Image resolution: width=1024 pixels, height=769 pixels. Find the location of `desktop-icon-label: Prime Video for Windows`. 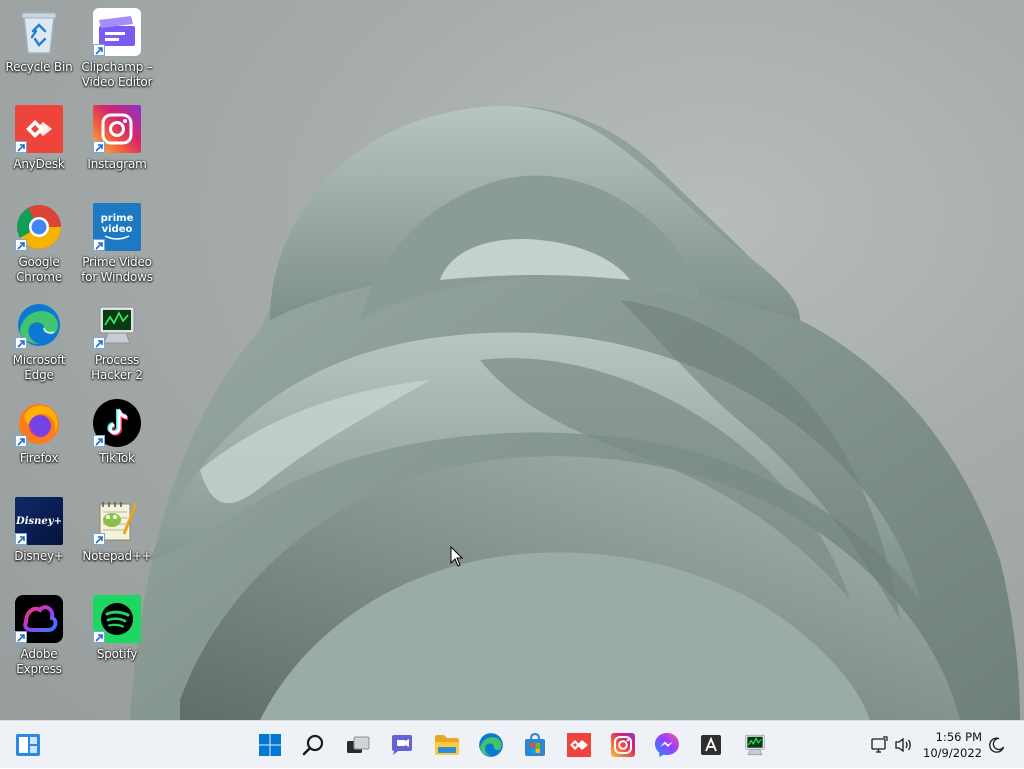

desktop-icon-label: Prime Video for Windows is located at coordinates (117, 269).